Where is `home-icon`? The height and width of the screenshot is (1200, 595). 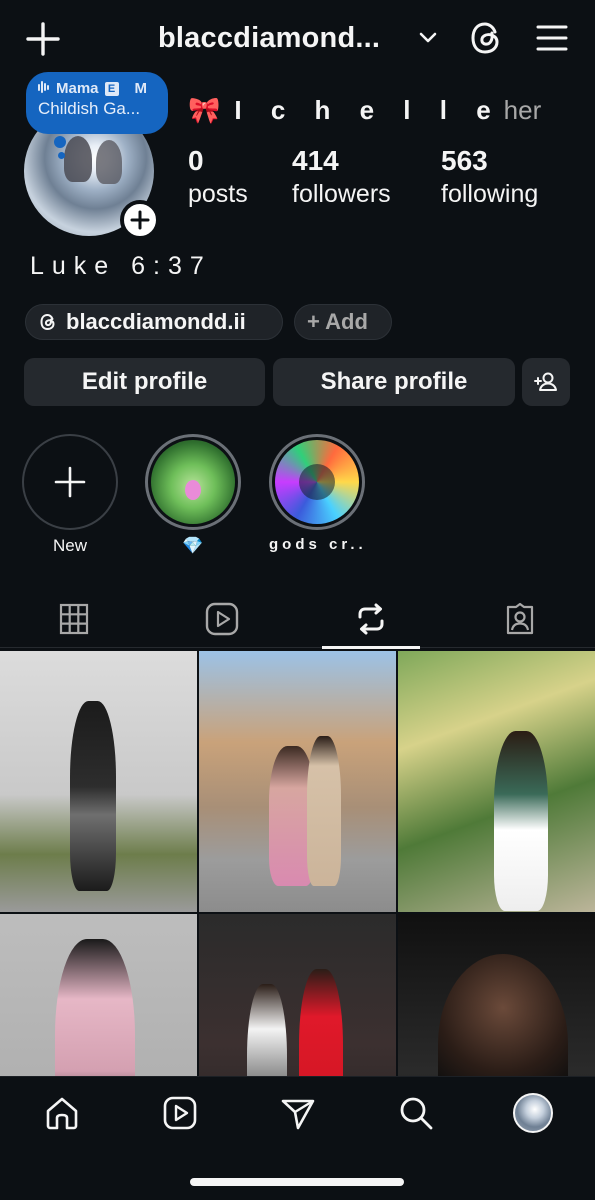
home-icon is located at coordinates (62, 1113).